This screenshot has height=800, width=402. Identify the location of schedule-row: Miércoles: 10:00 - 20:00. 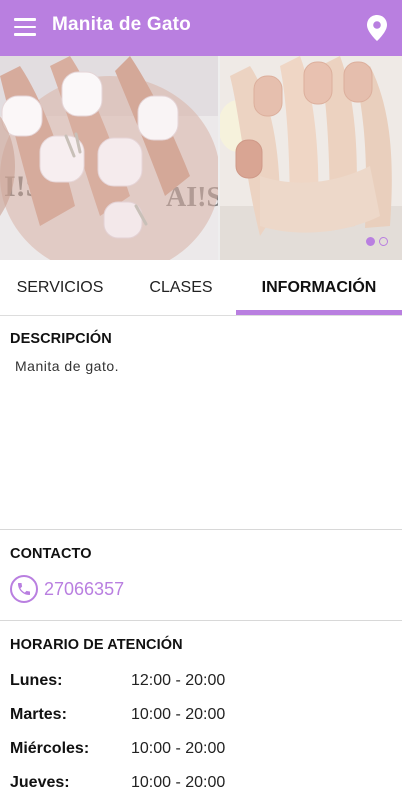
(200, 749).